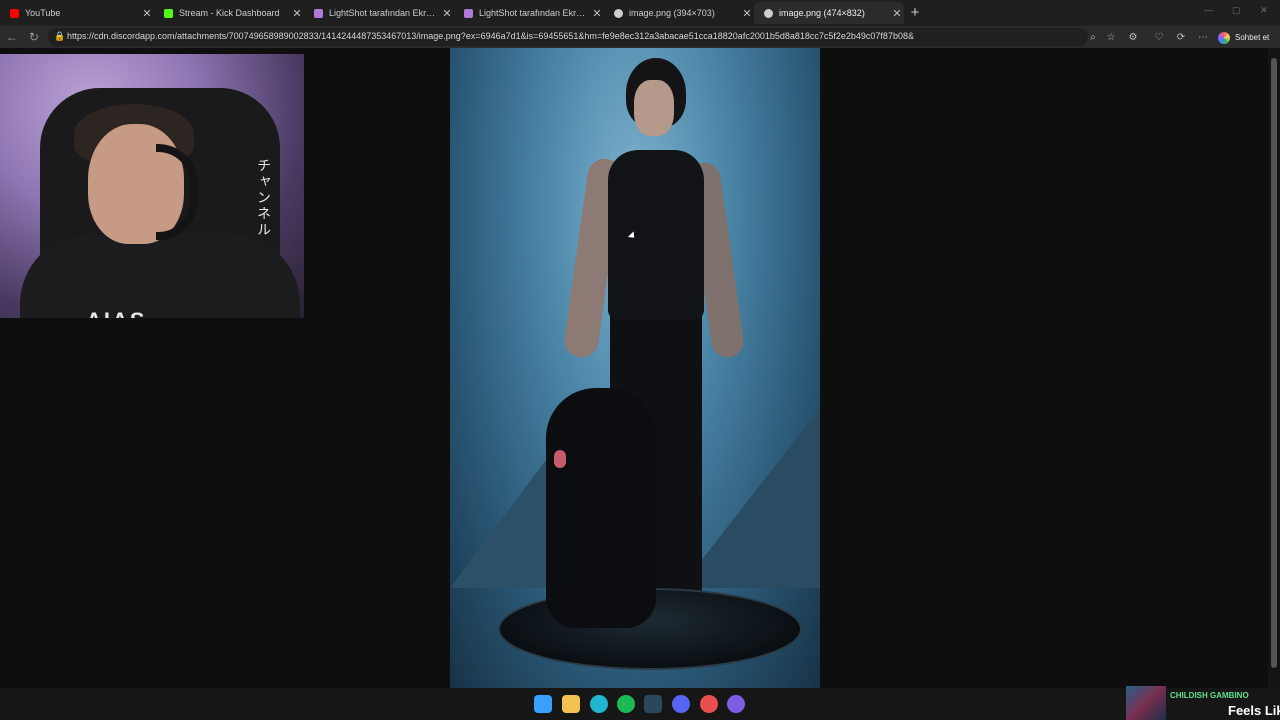 The image size is (1280, 720). What do you see at coordinates (59, 36) in the screenshot?
I see `site-info-icon: 🔒` at bounding box center [59, 36].